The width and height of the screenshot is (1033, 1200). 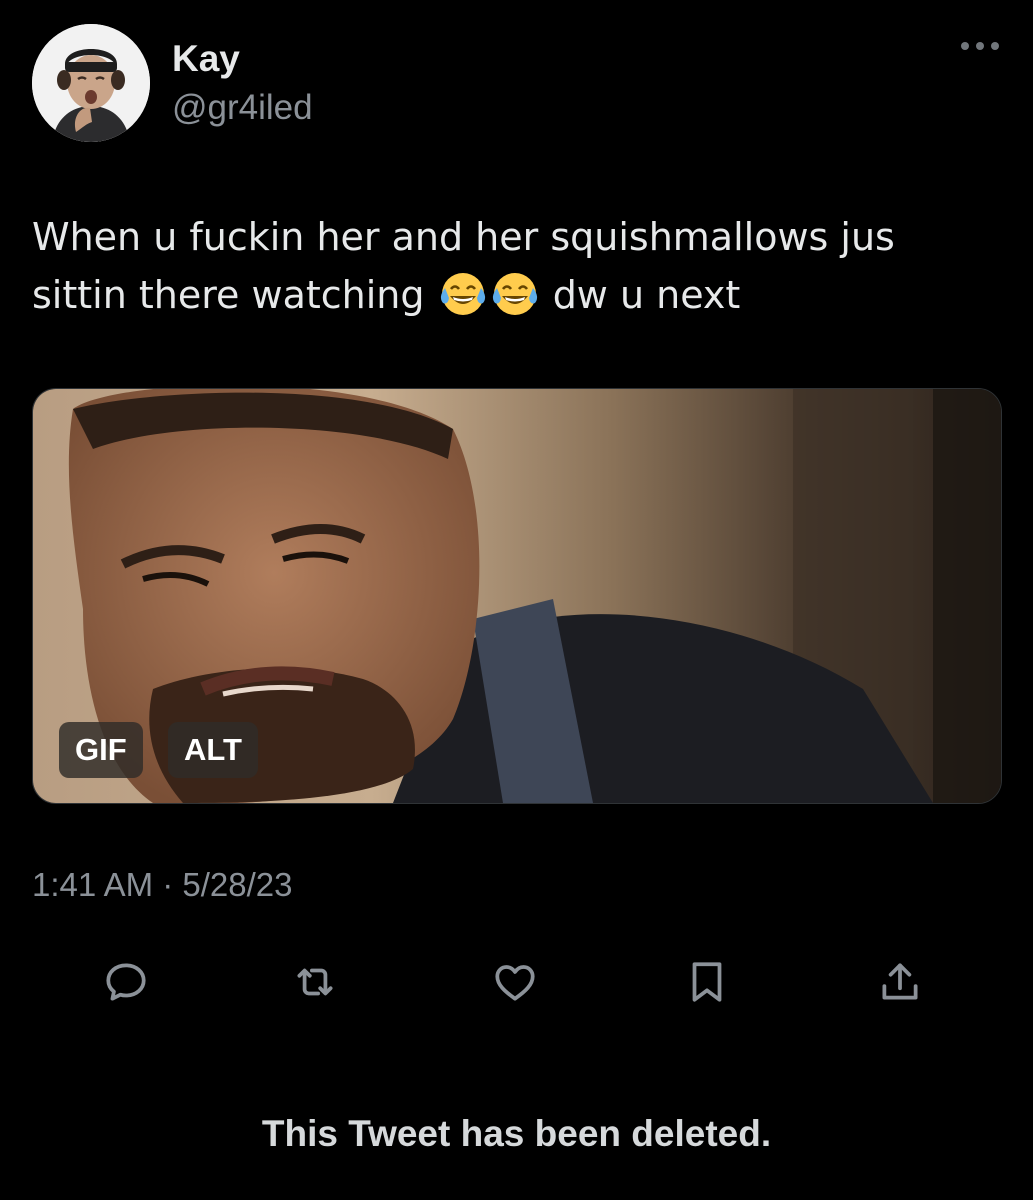 I want to click on tweet-timestamp: 1:41 AM · 5/28/23, so click(x=162, y=885).